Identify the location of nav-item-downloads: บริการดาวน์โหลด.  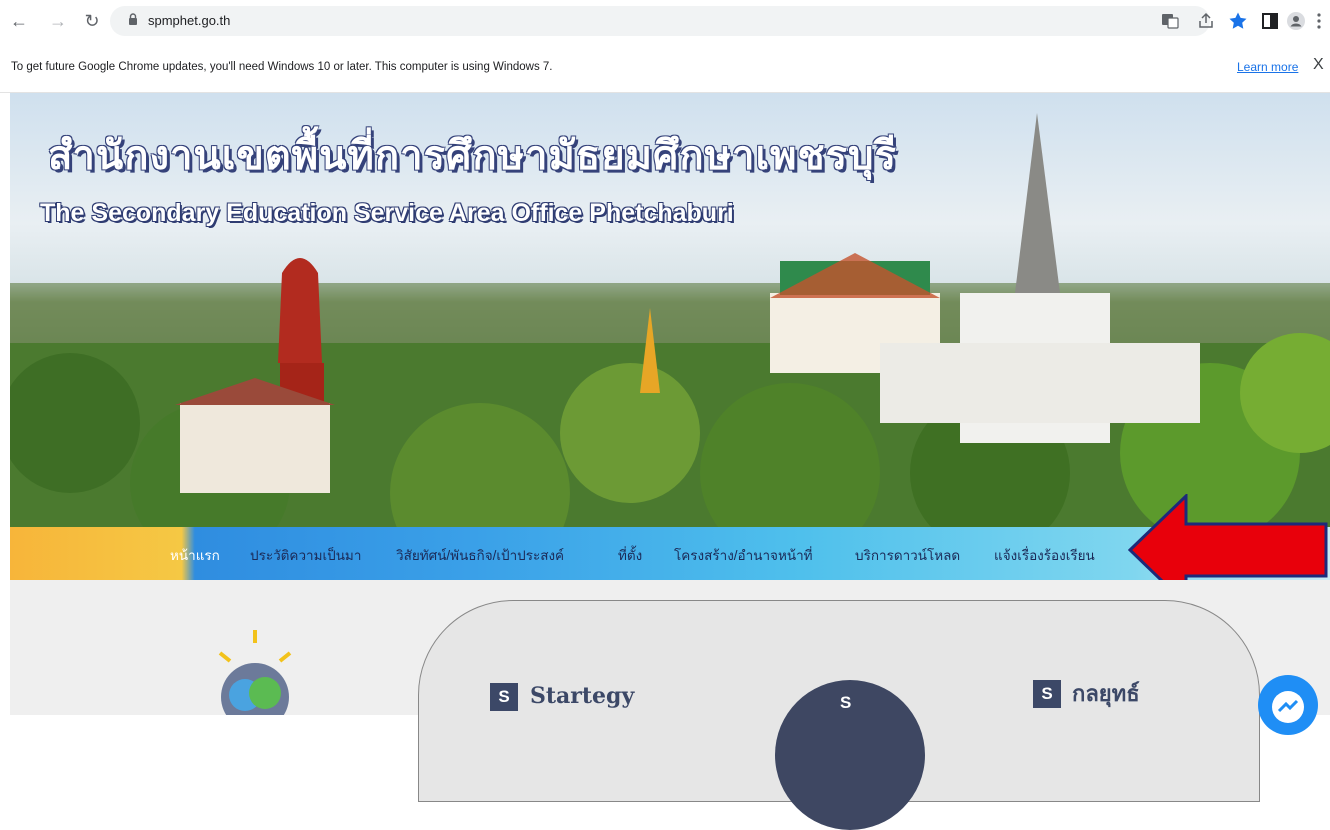
(907, 555).